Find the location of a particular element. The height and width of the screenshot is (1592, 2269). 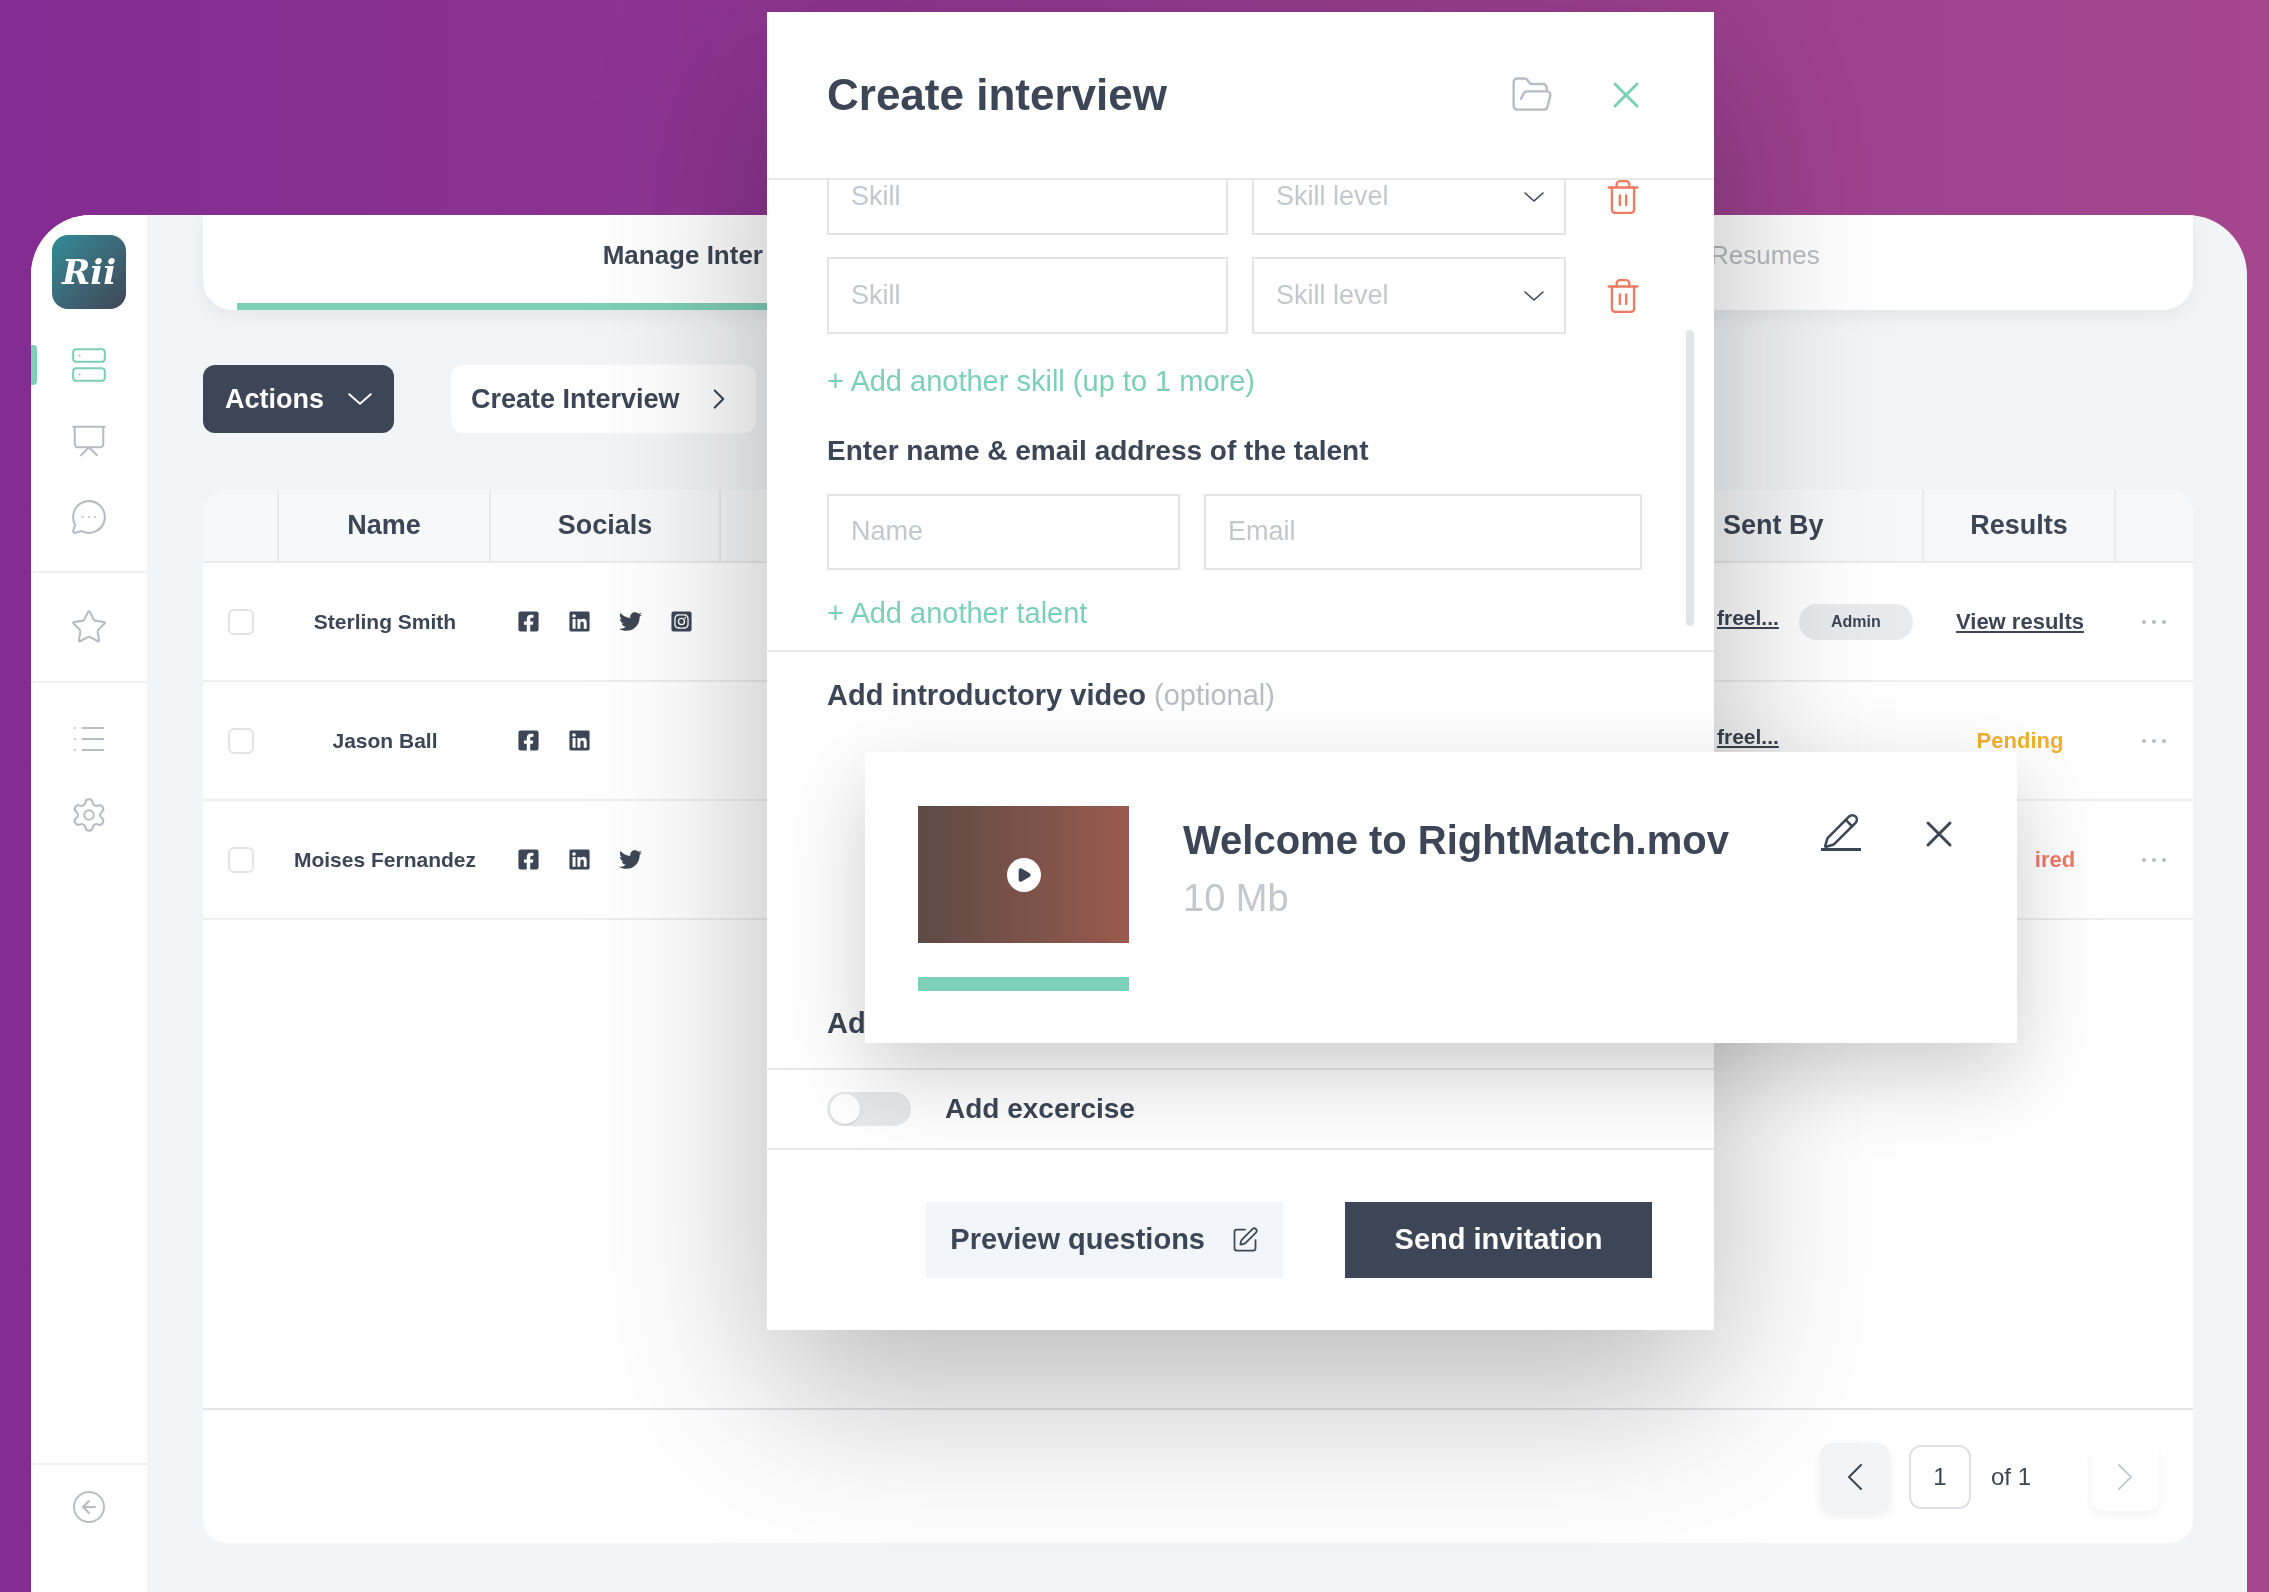

scrollbar is located at coordinates (1690, 478).